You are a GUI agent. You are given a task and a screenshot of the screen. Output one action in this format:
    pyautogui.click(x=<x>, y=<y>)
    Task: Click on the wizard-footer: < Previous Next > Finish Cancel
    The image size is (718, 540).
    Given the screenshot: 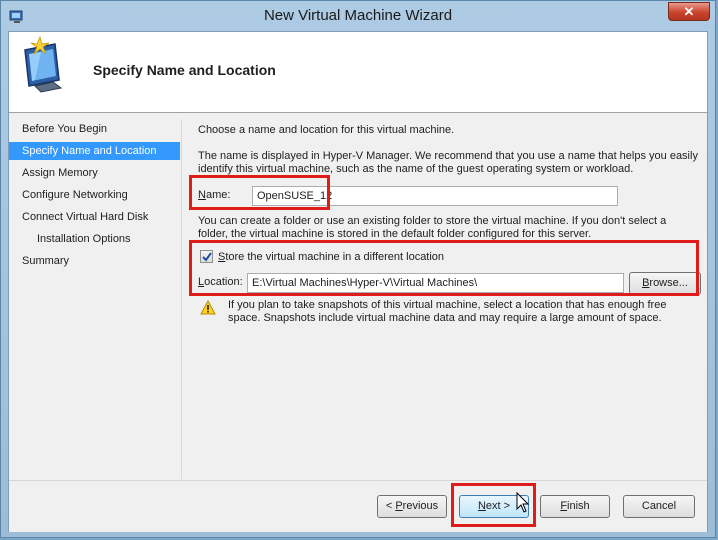 What is the action you would take?
    pyautogui.click(x=358, y=506)
    